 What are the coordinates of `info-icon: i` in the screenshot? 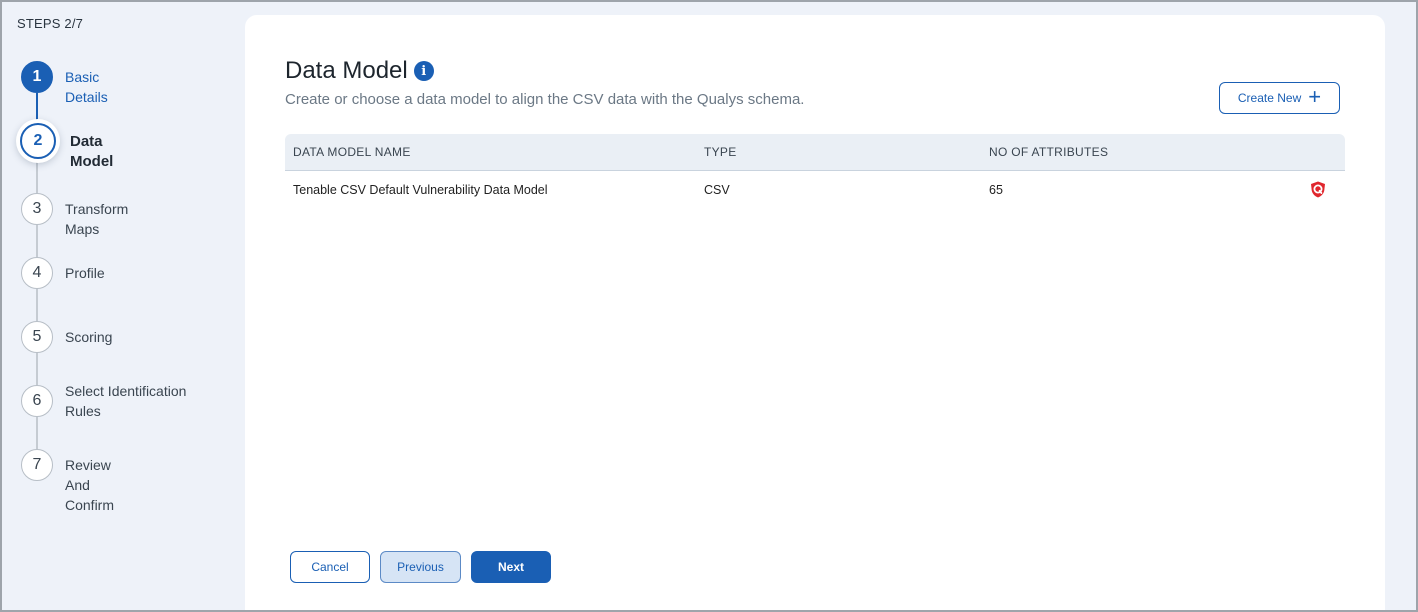 It's located at (423, 71).